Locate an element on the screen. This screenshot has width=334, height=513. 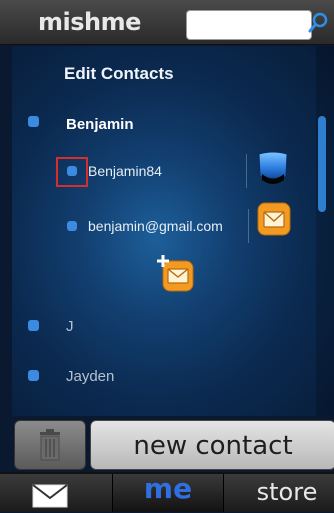
contact-name-benjamin: Benjamin is located at coordinates (100, 124).